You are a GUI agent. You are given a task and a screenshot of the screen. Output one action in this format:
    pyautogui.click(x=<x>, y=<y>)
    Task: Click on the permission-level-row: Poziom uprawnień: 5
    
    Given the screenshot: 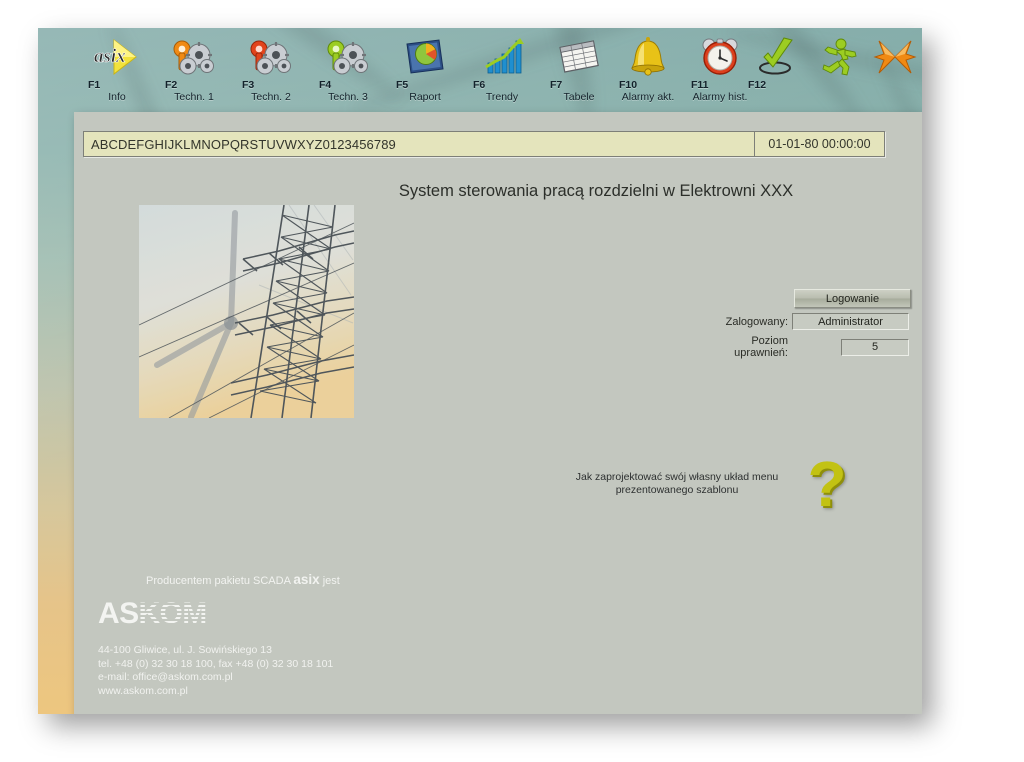 What is the action you would take?
    pyautogui.click(x=814, y=347)
    